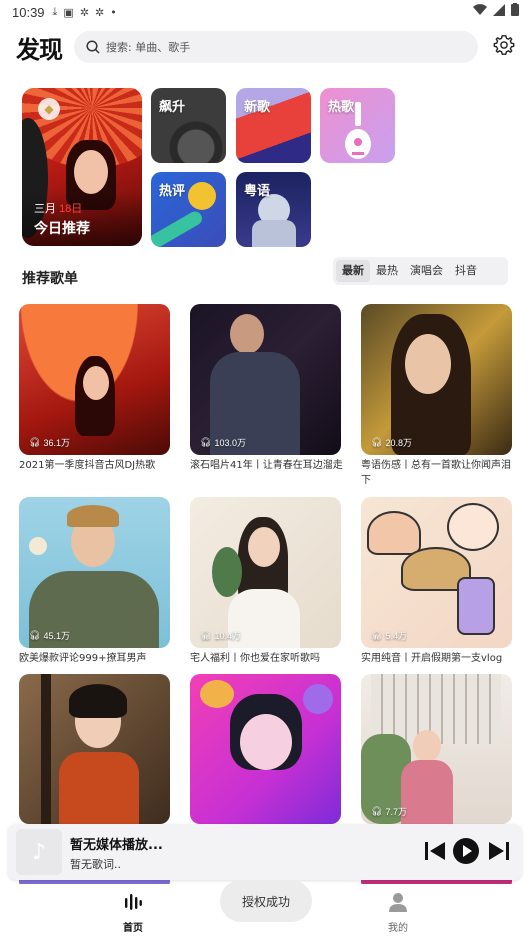  Describe the element at coordinates (357, 125) in the screenshot. I see `category-tile-hot: 热歌` at that location.